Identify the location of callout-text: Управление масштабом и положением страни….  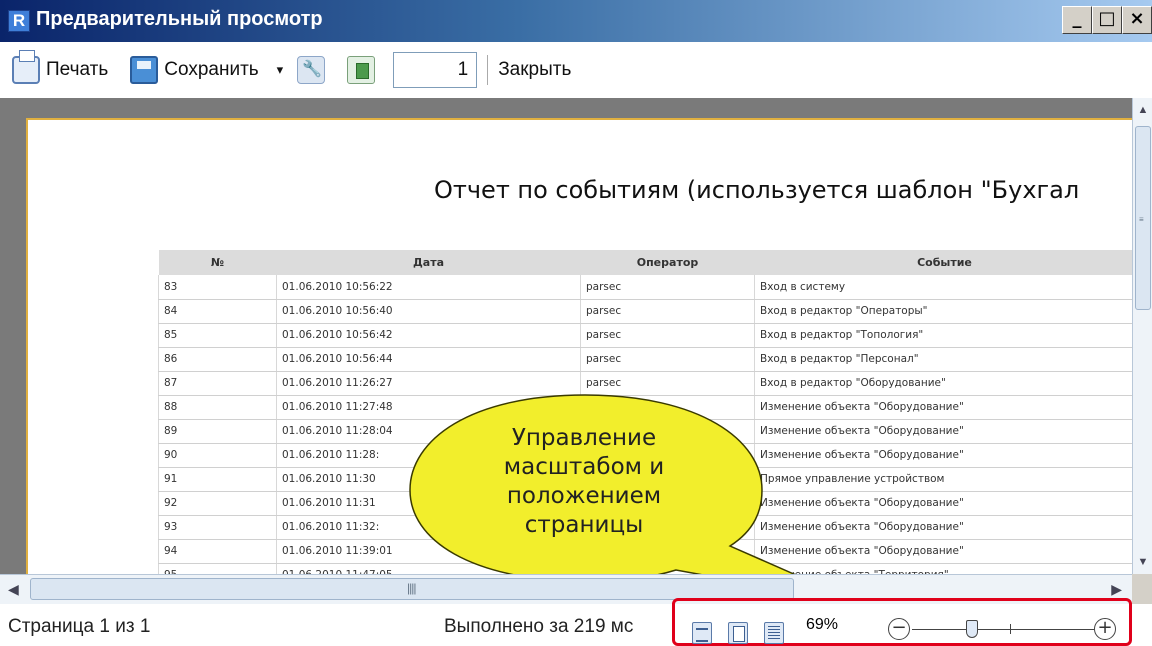
(584, 482).